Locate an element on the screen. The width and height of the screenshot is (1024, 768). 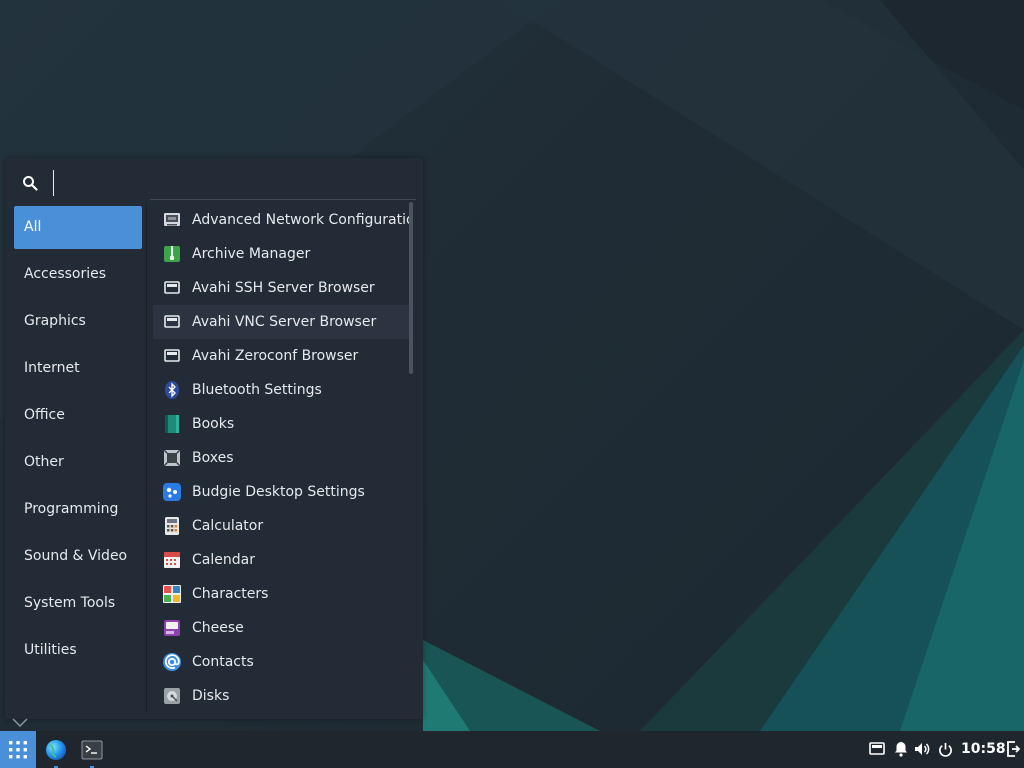
app-item-disks: Disks is located at coordinates (283, 696).